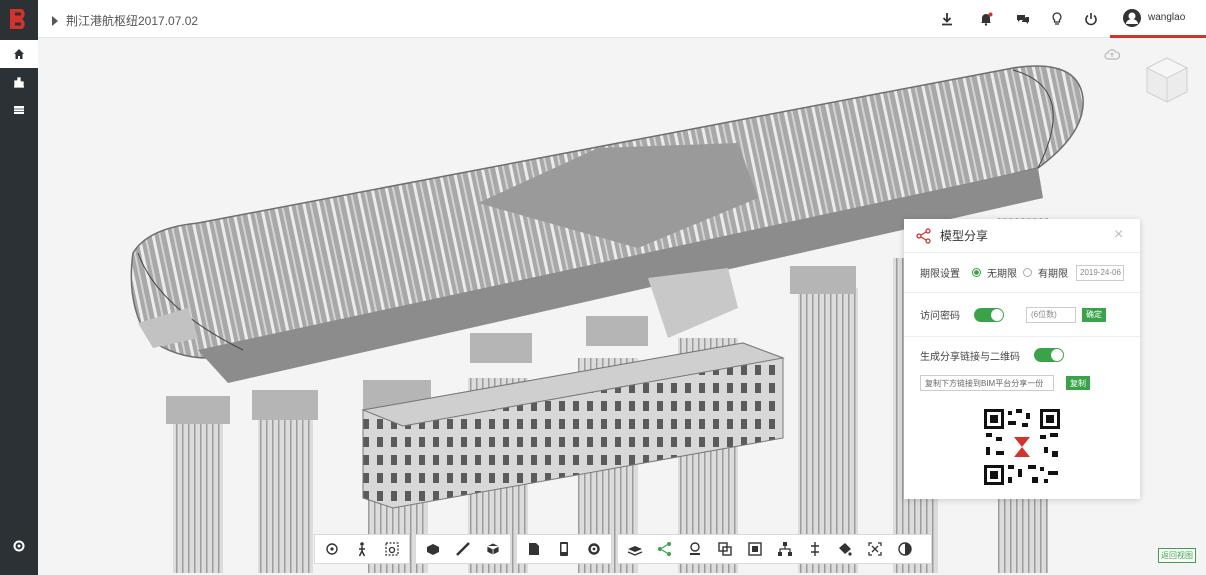 The image size is (1206, 575). I want to click on fit-icon, so click(875, 549).